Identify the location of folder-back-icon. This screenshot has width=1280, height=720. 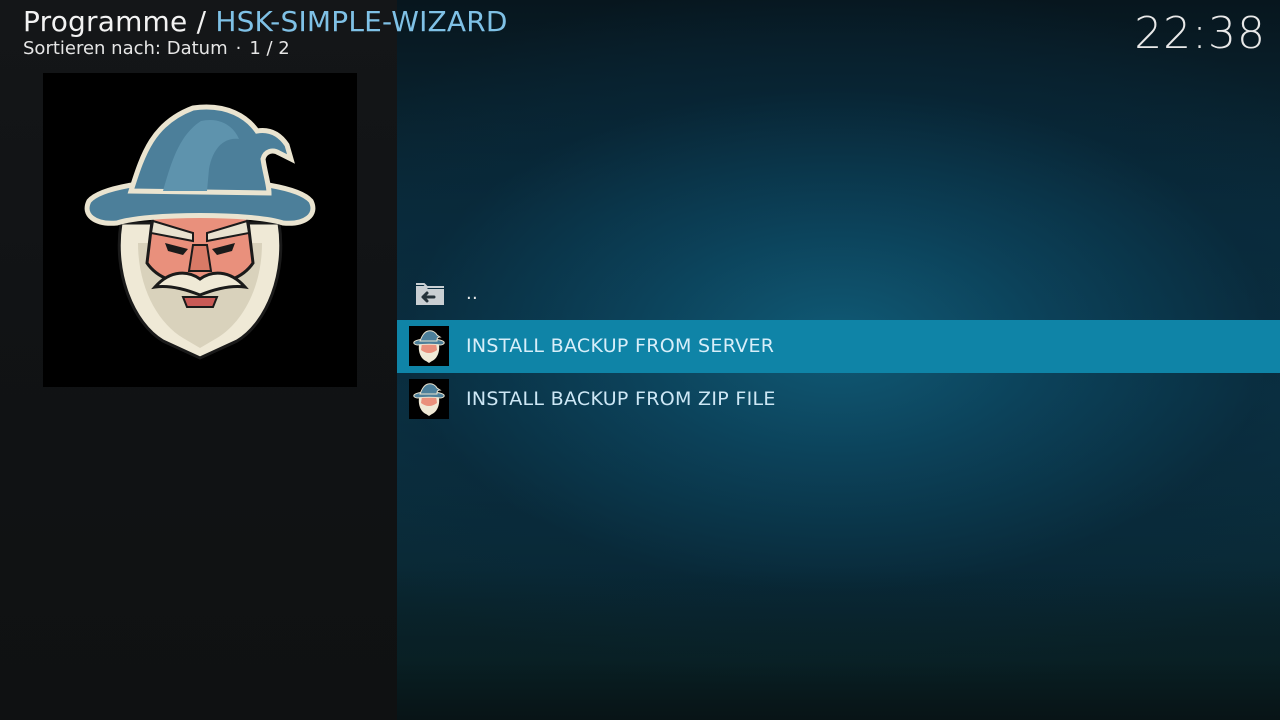
(430, 294).